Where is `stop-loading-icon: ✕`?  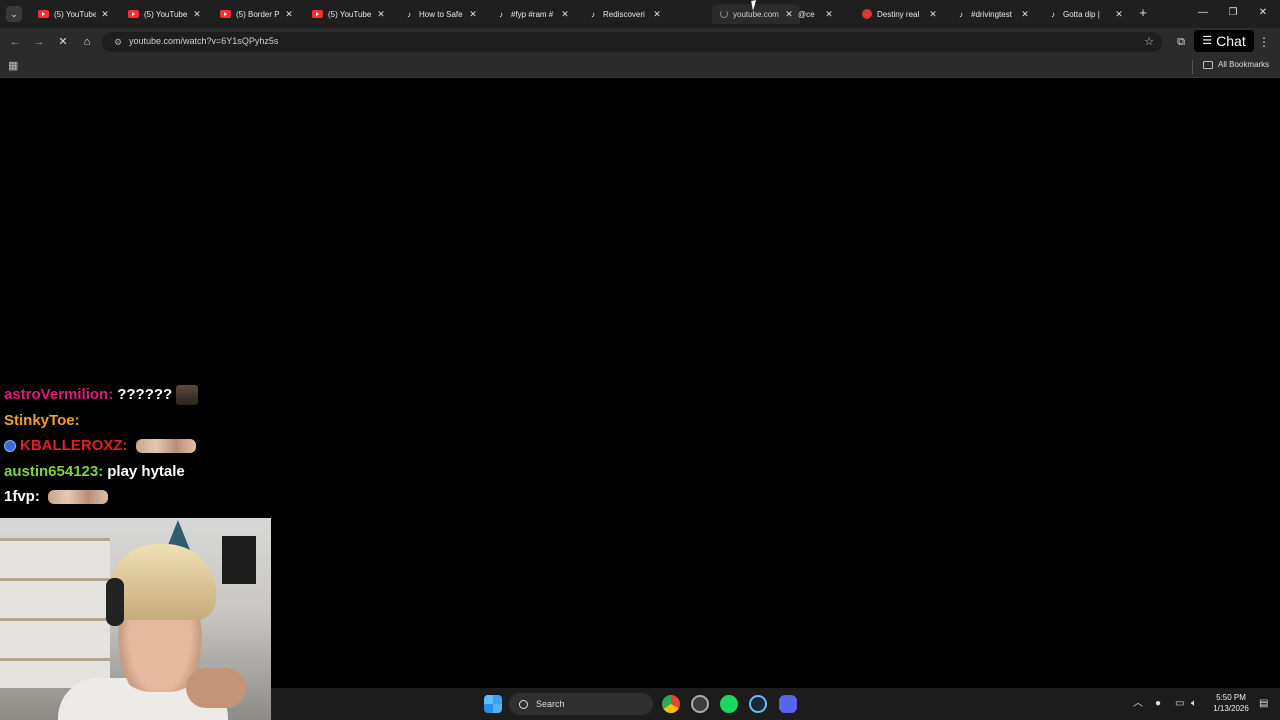 stop-loading-icon: ✕ is located at coordinates (63, 42).